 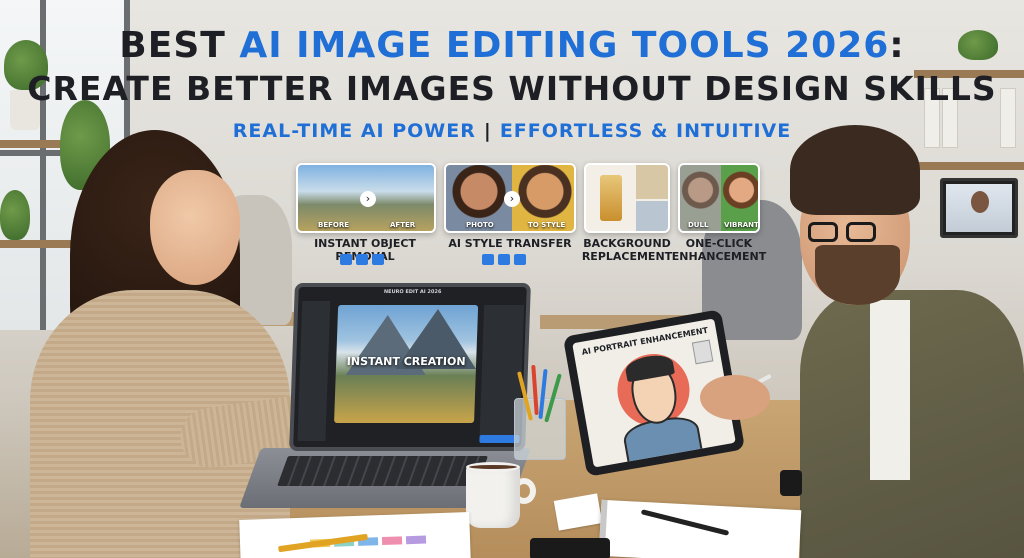 What do you see at coordinates (15, 215) in the screenshot?
I see `shelf-plant` at bounding box center [15, 215].